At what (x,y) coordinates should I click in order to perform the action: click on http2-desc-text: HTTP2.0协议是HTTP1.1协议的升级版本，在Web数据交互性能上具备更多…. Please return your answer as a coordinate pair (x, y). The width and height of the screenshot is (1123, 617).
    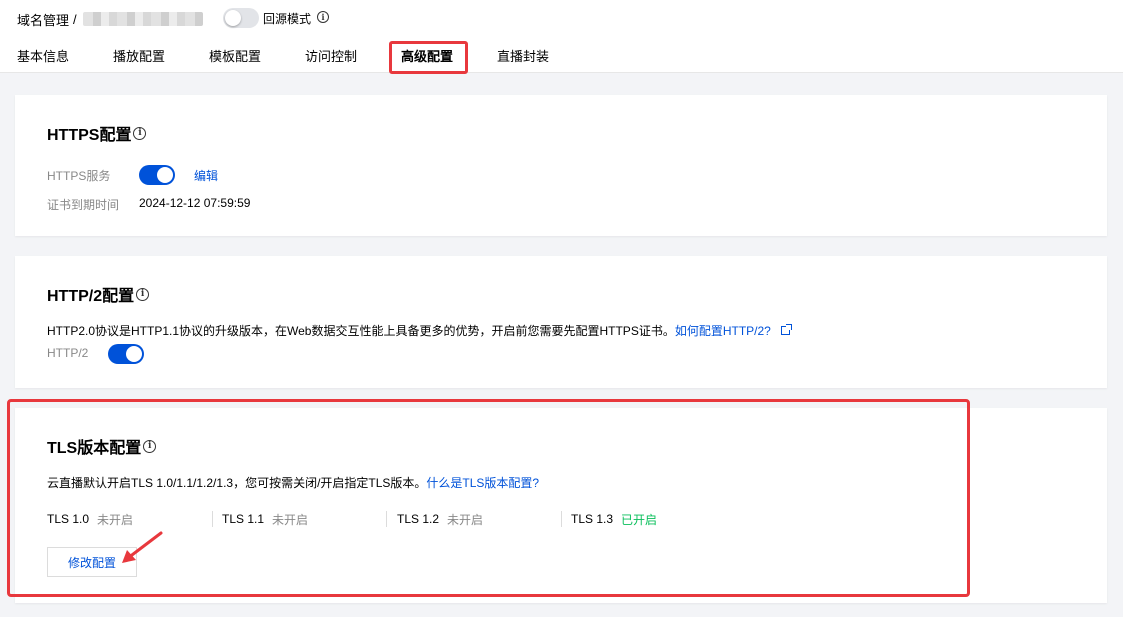
    Looking at the image, I should click on (361, 331).